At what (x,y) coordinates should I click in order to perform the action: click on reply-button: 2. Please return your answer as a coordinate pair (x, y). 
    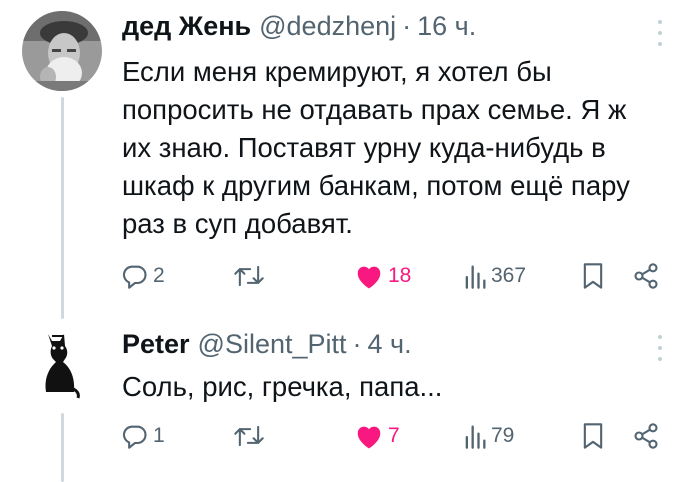
    Looking at the image, I should click on (143, 276).